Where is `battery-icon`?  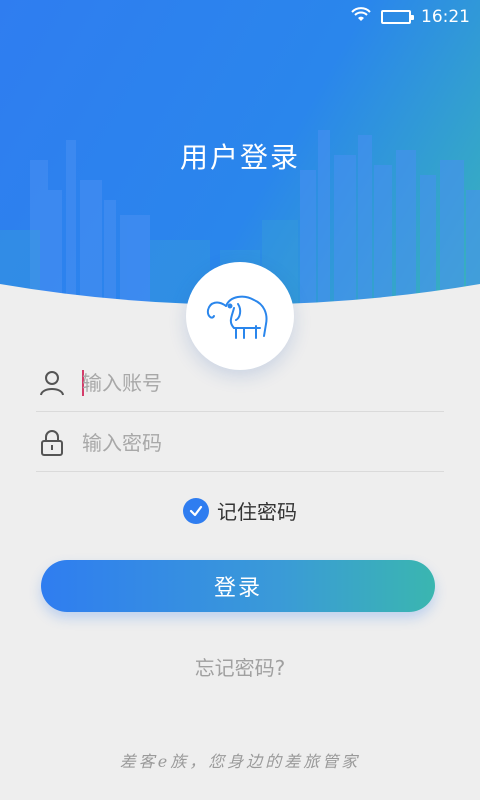 battery-icon is located at coordinates (397, 17).